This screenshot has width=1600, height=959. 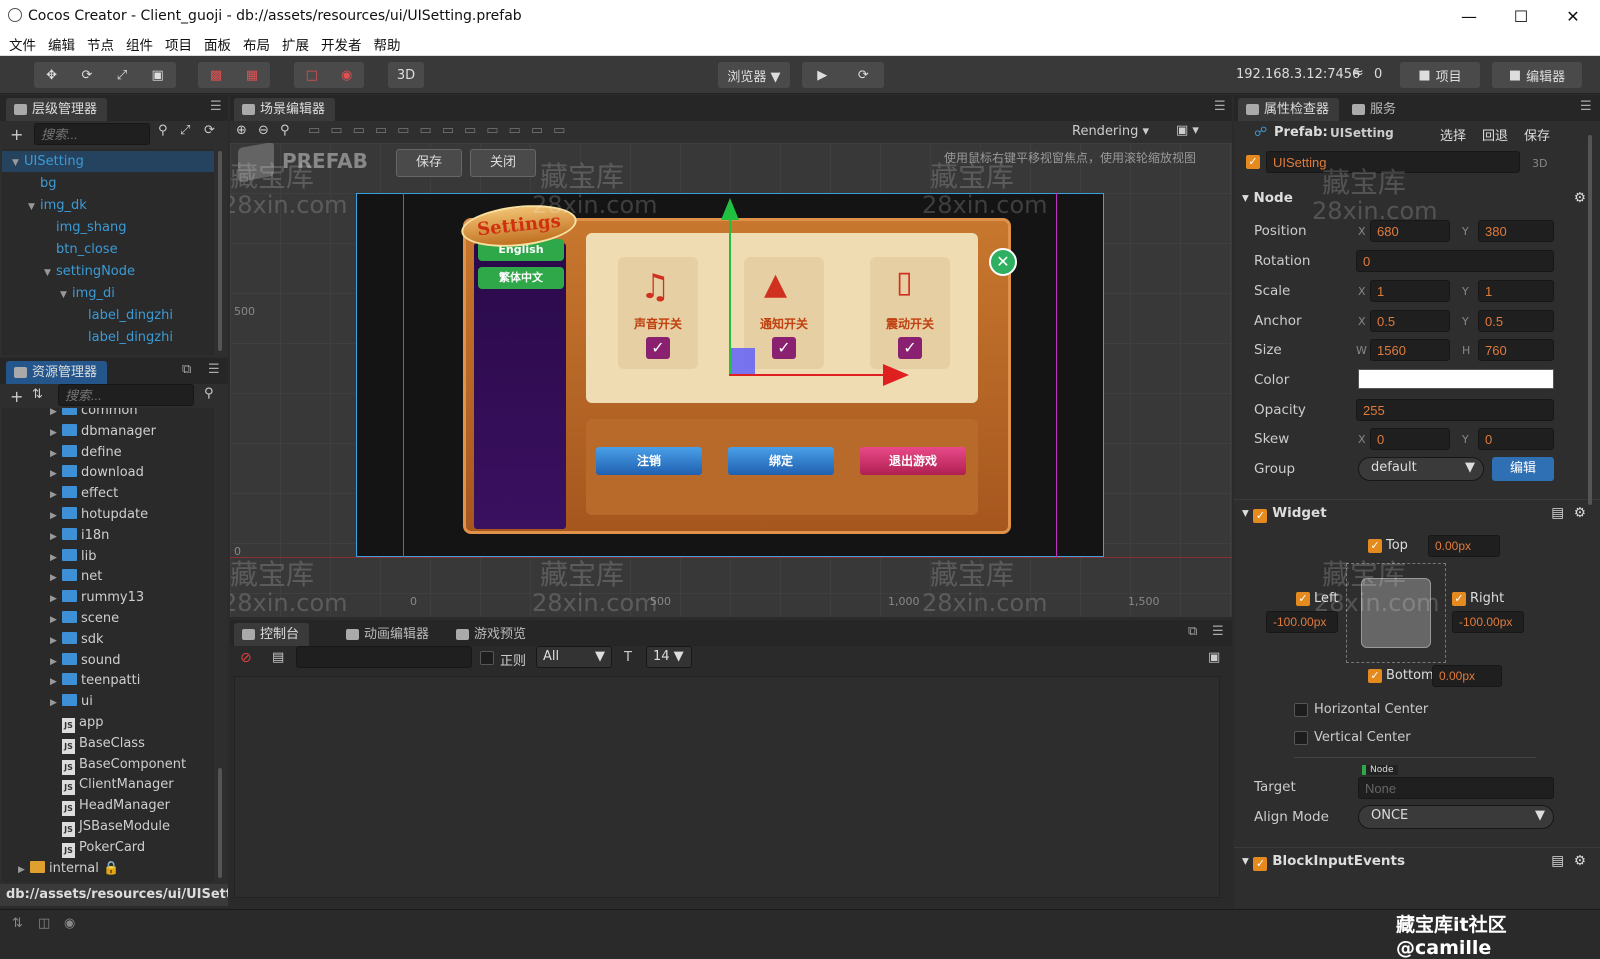 What do you see at coordinates (122, 75) in the screenshot?
I see `scale-tool-icon: ⤢` at bounding box center [122, 75].